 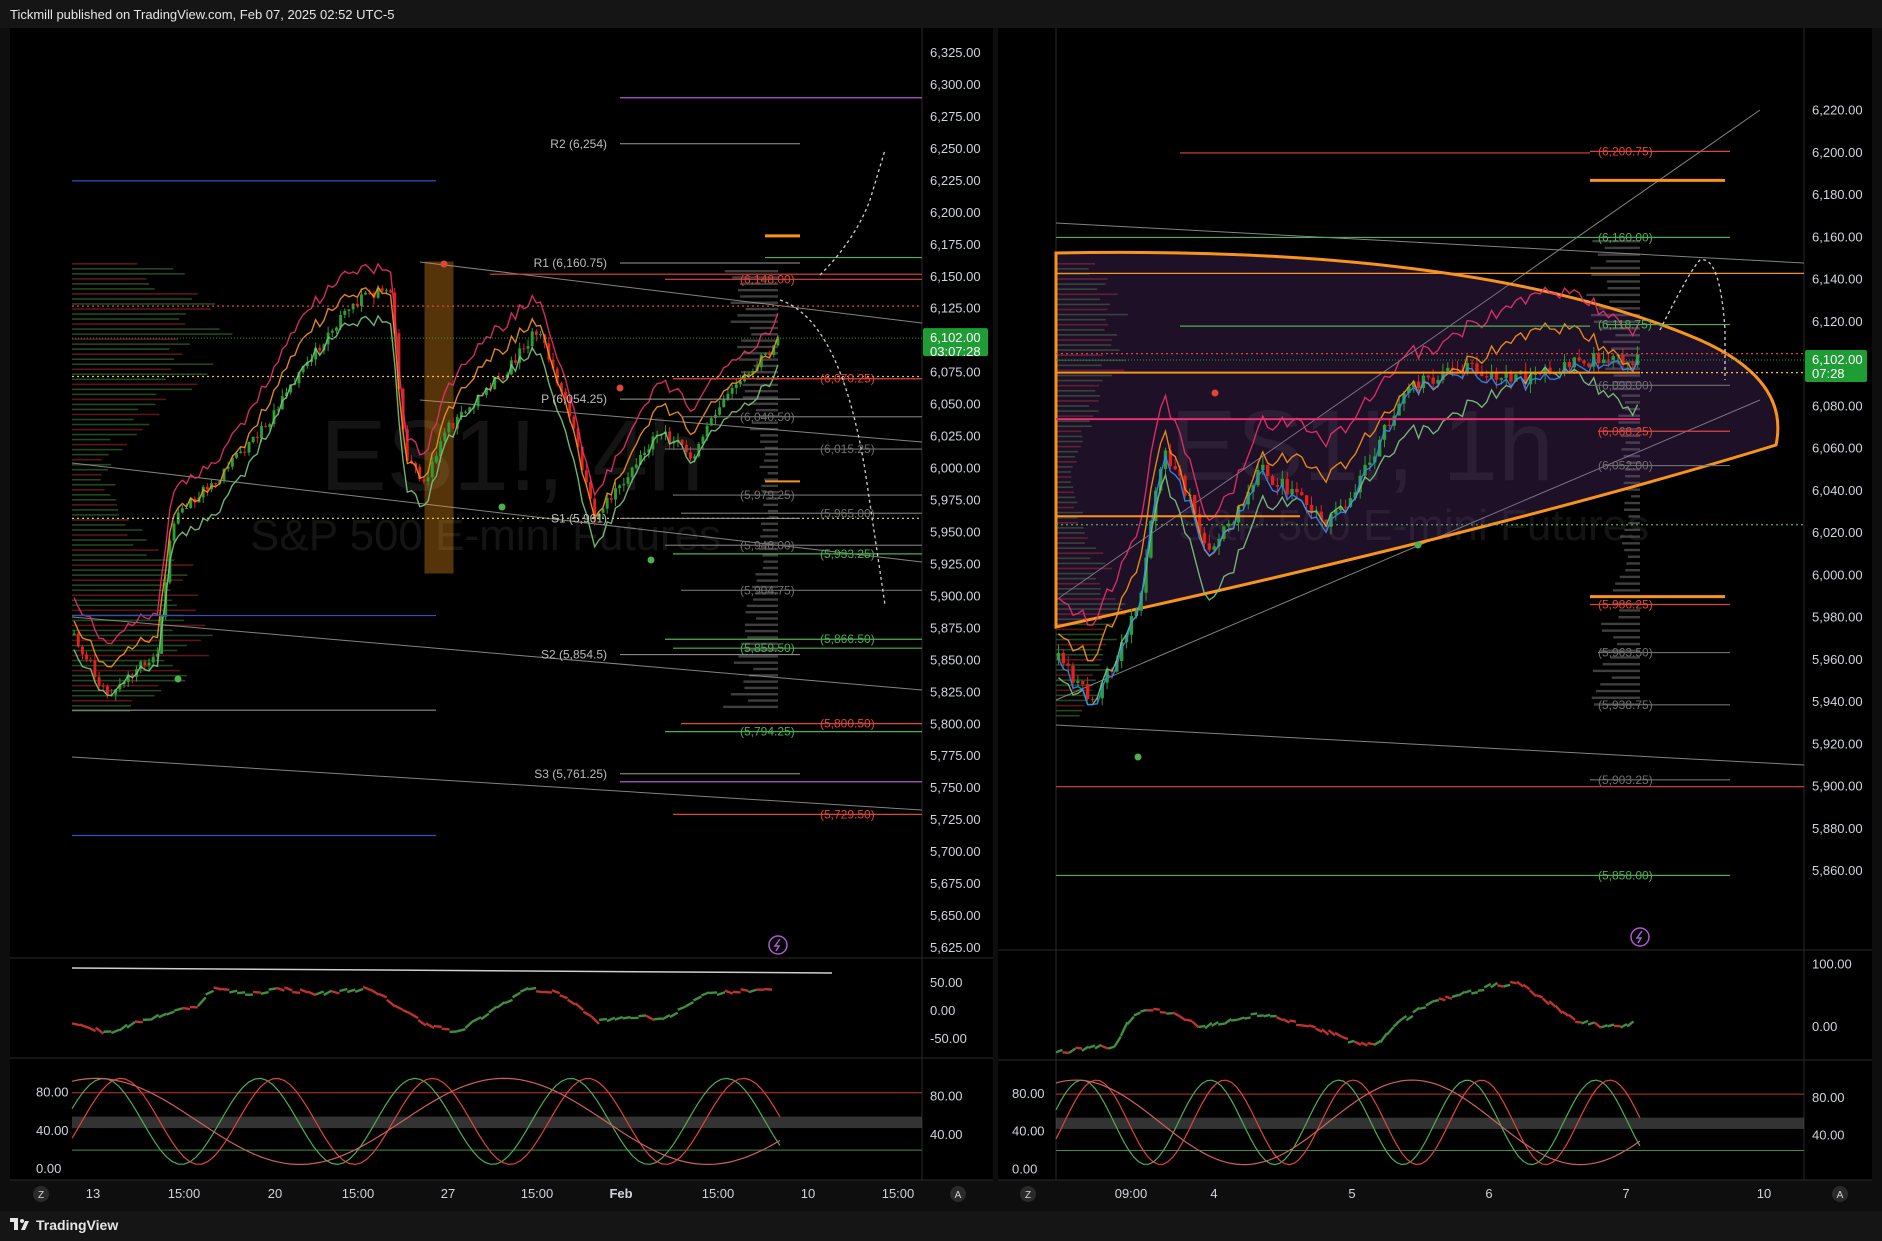 What do you see at coordinates (1625, 875) in the screenshot?
I see `level-label: (5,858.00)` at bounding box center [1625, 875].